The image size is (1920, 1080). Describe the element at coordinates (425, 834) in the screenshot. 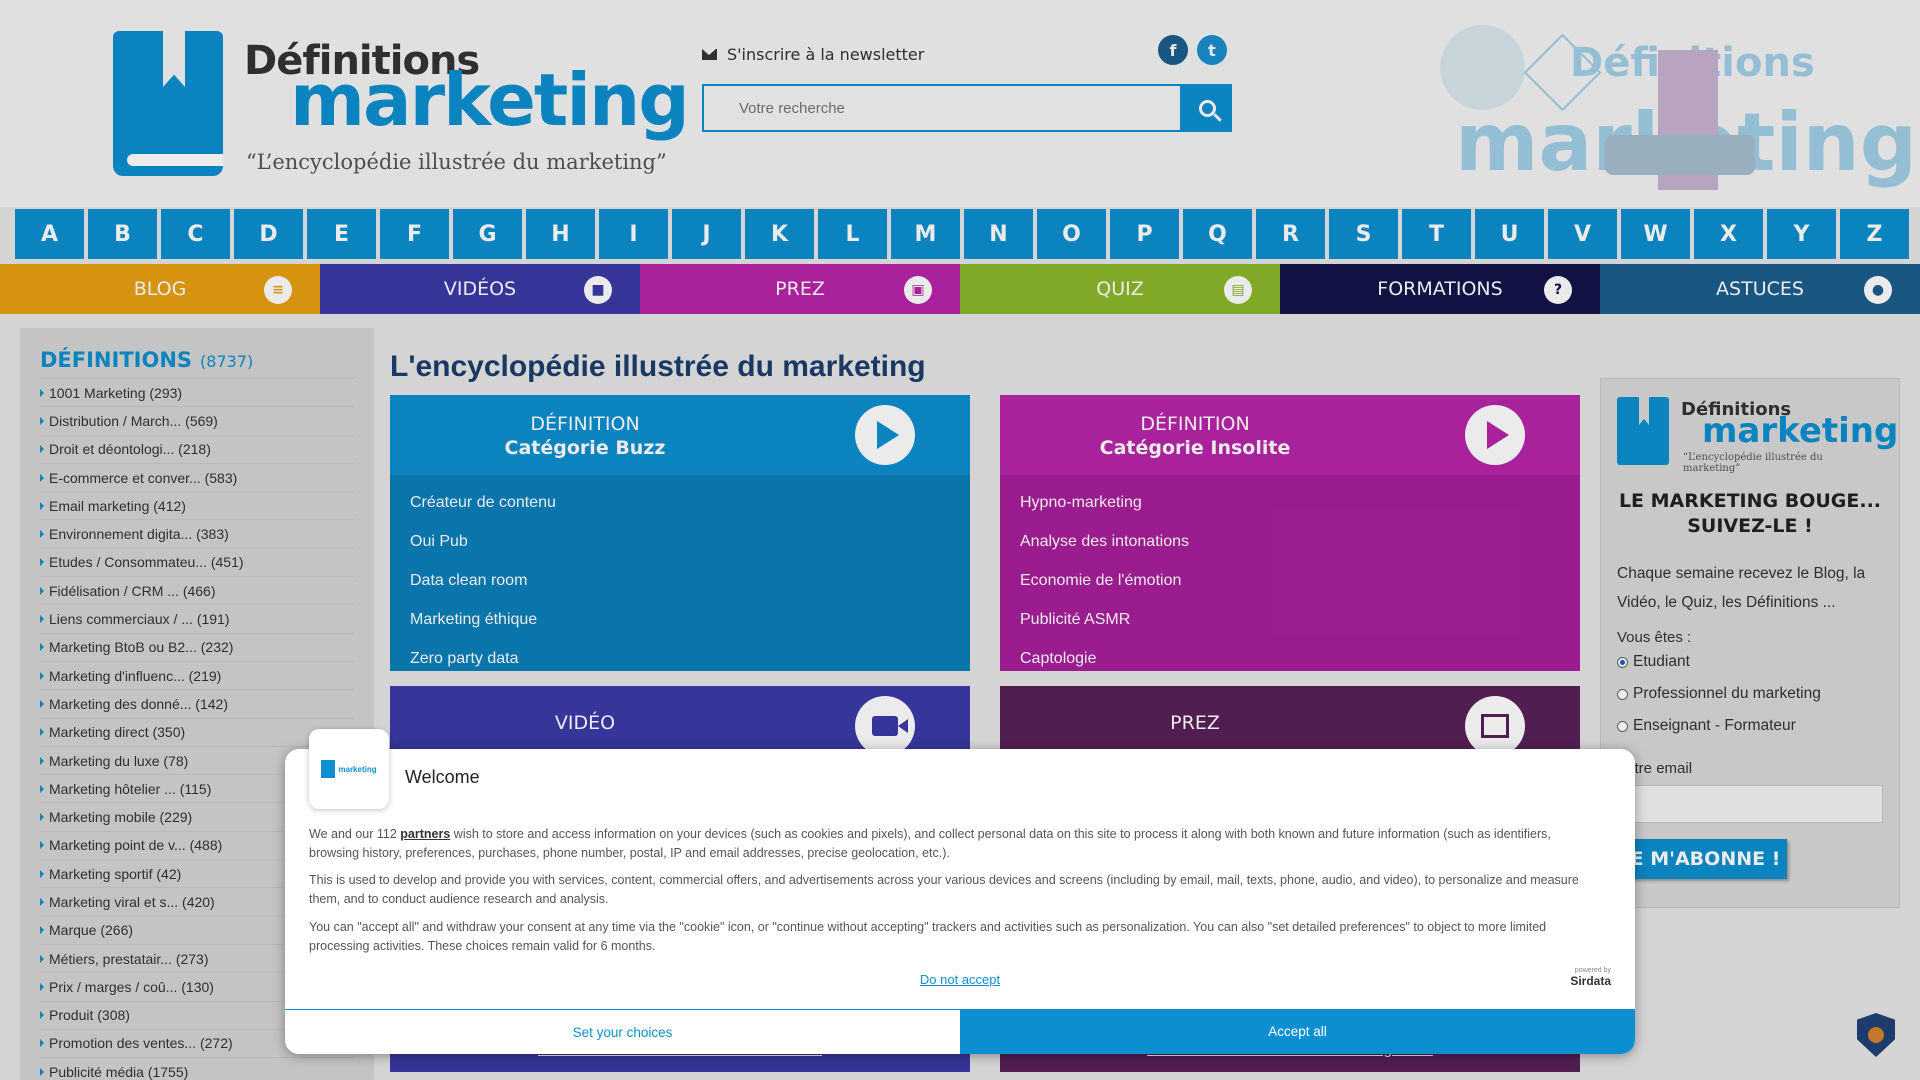

I see `partners-link: partners` at that location.